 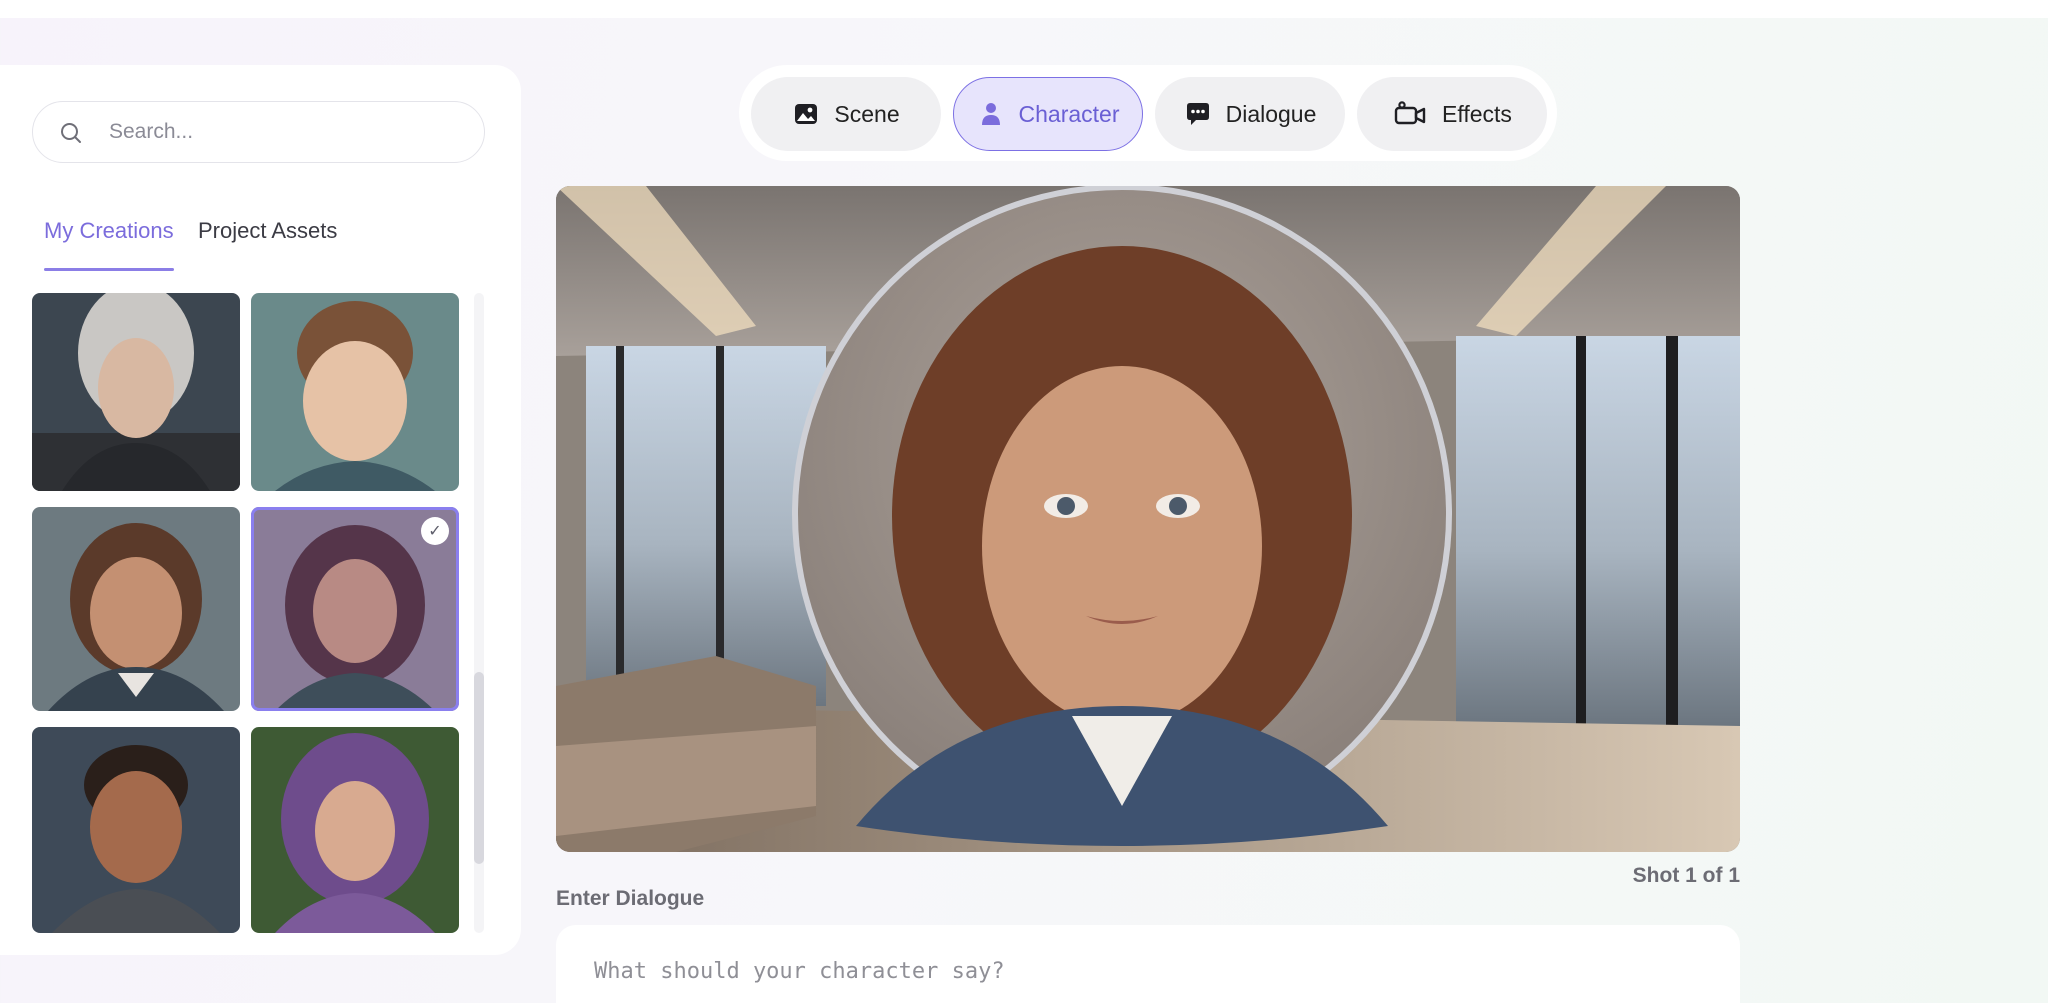 What do you see at coordinates (1410, 113) in the screenshot?
I see `camera-icon` at bounding box center [1410, 113].